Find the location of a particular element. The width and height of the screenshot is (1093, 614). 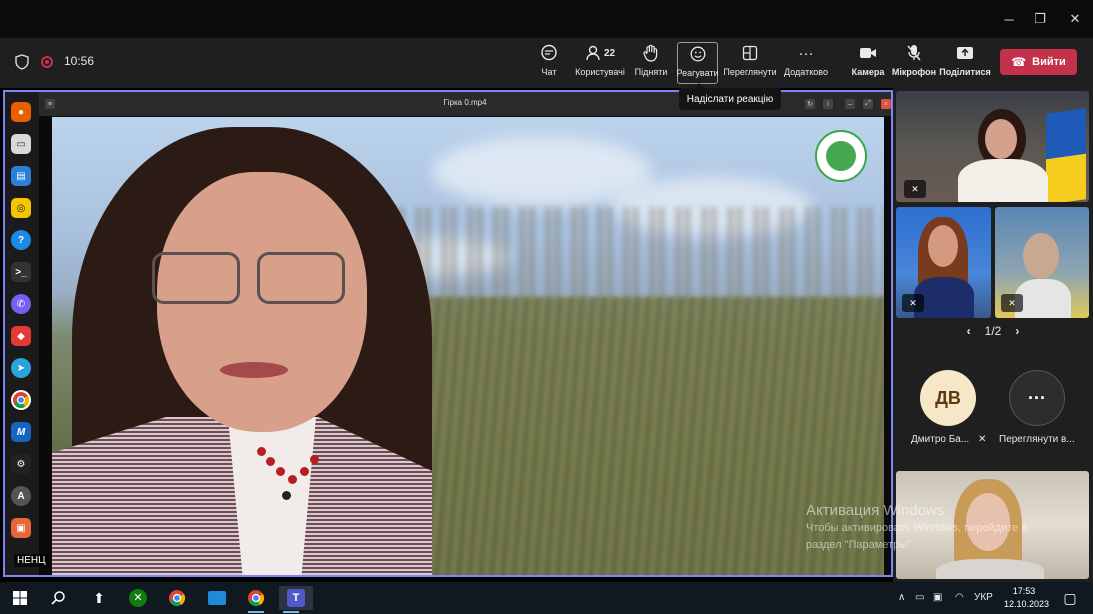

windows-taskbar: ⬆ ✕ T ∧ ▭ ▣ ◠ УКР 17:53 12.10.2023 ▢ is located at coordinates (546, 598).